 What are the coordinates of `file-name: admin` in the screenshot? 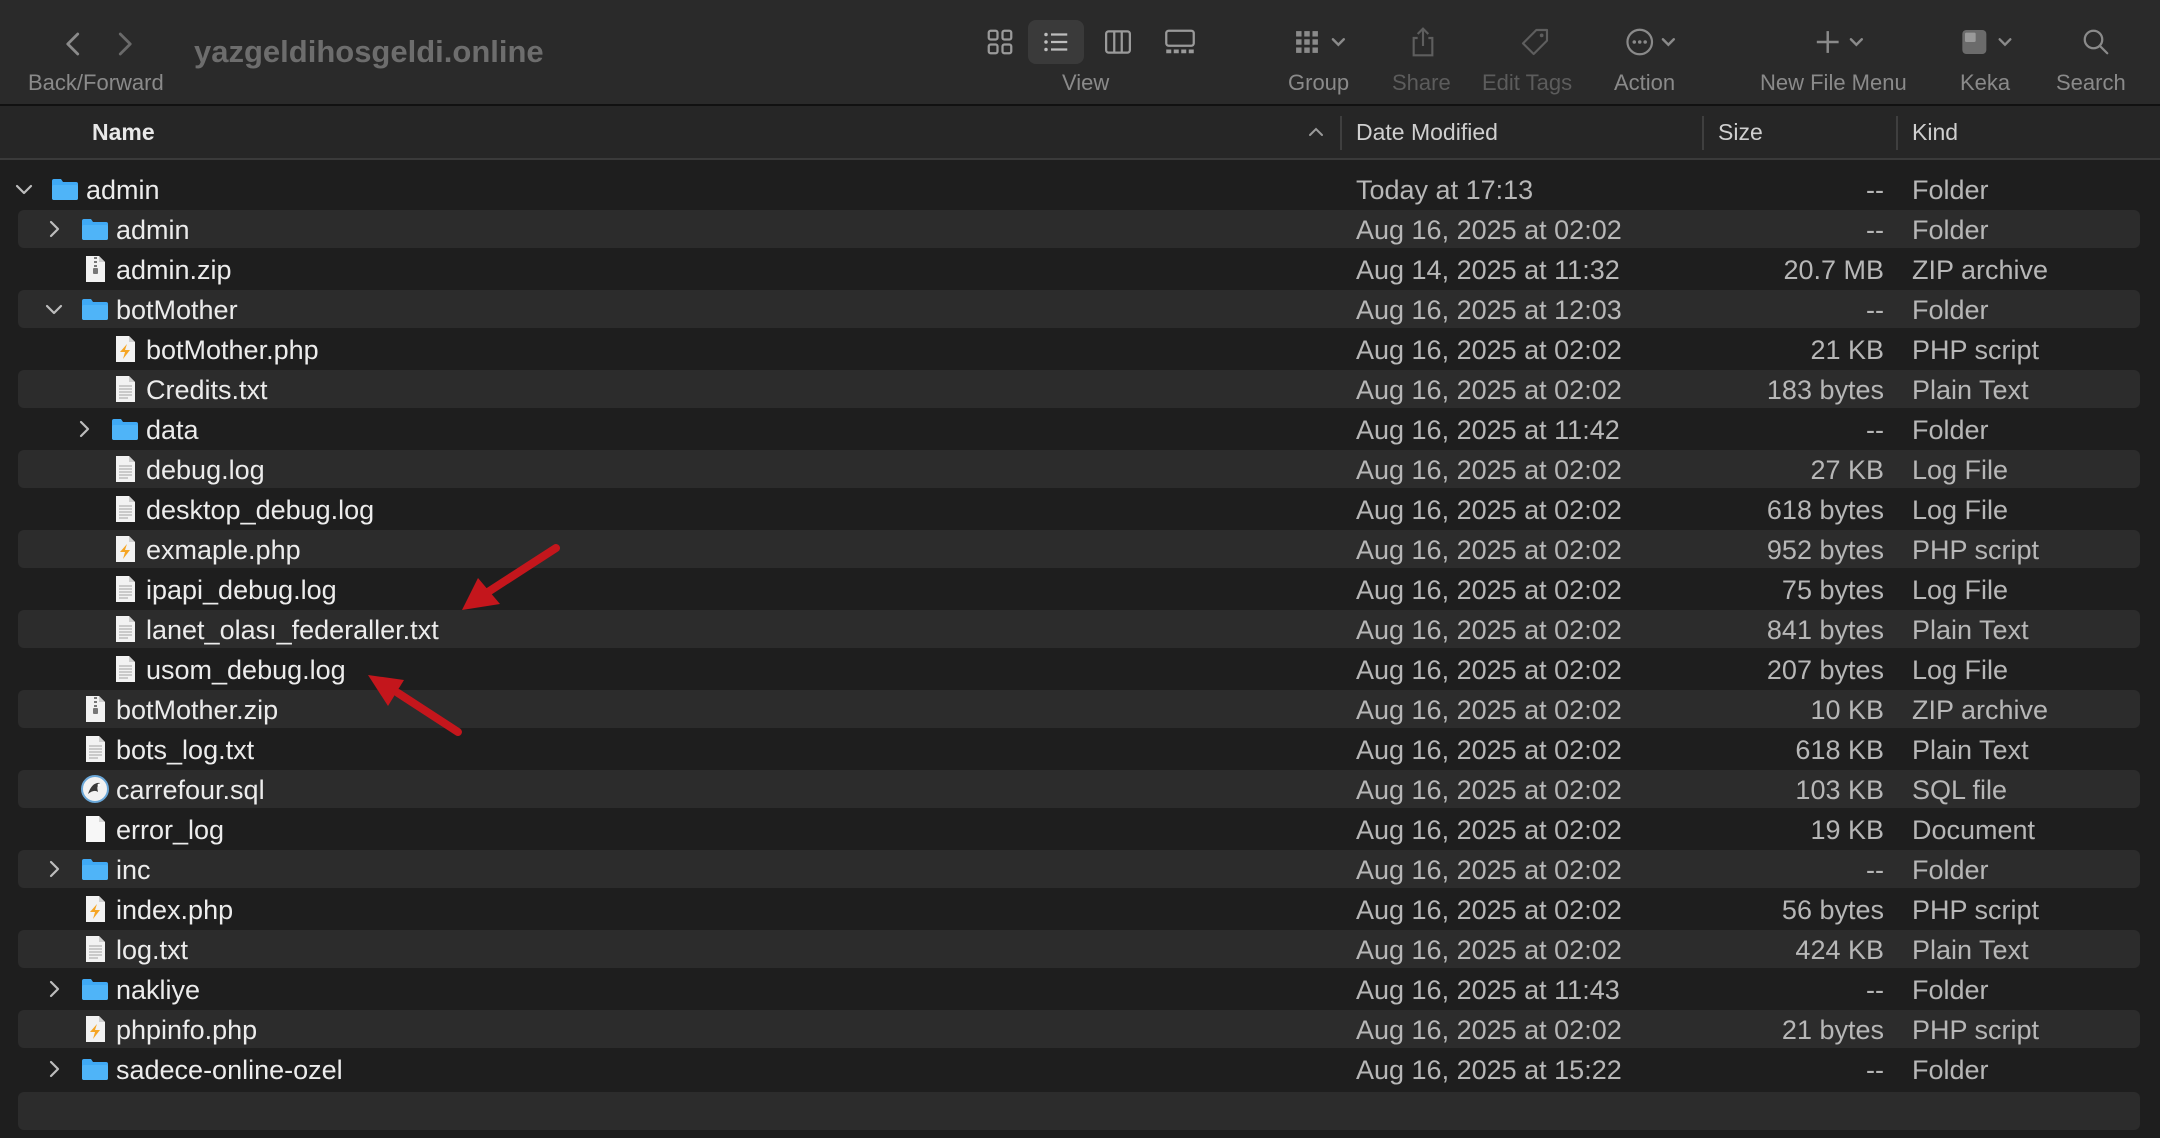 It's located at (123, 190).